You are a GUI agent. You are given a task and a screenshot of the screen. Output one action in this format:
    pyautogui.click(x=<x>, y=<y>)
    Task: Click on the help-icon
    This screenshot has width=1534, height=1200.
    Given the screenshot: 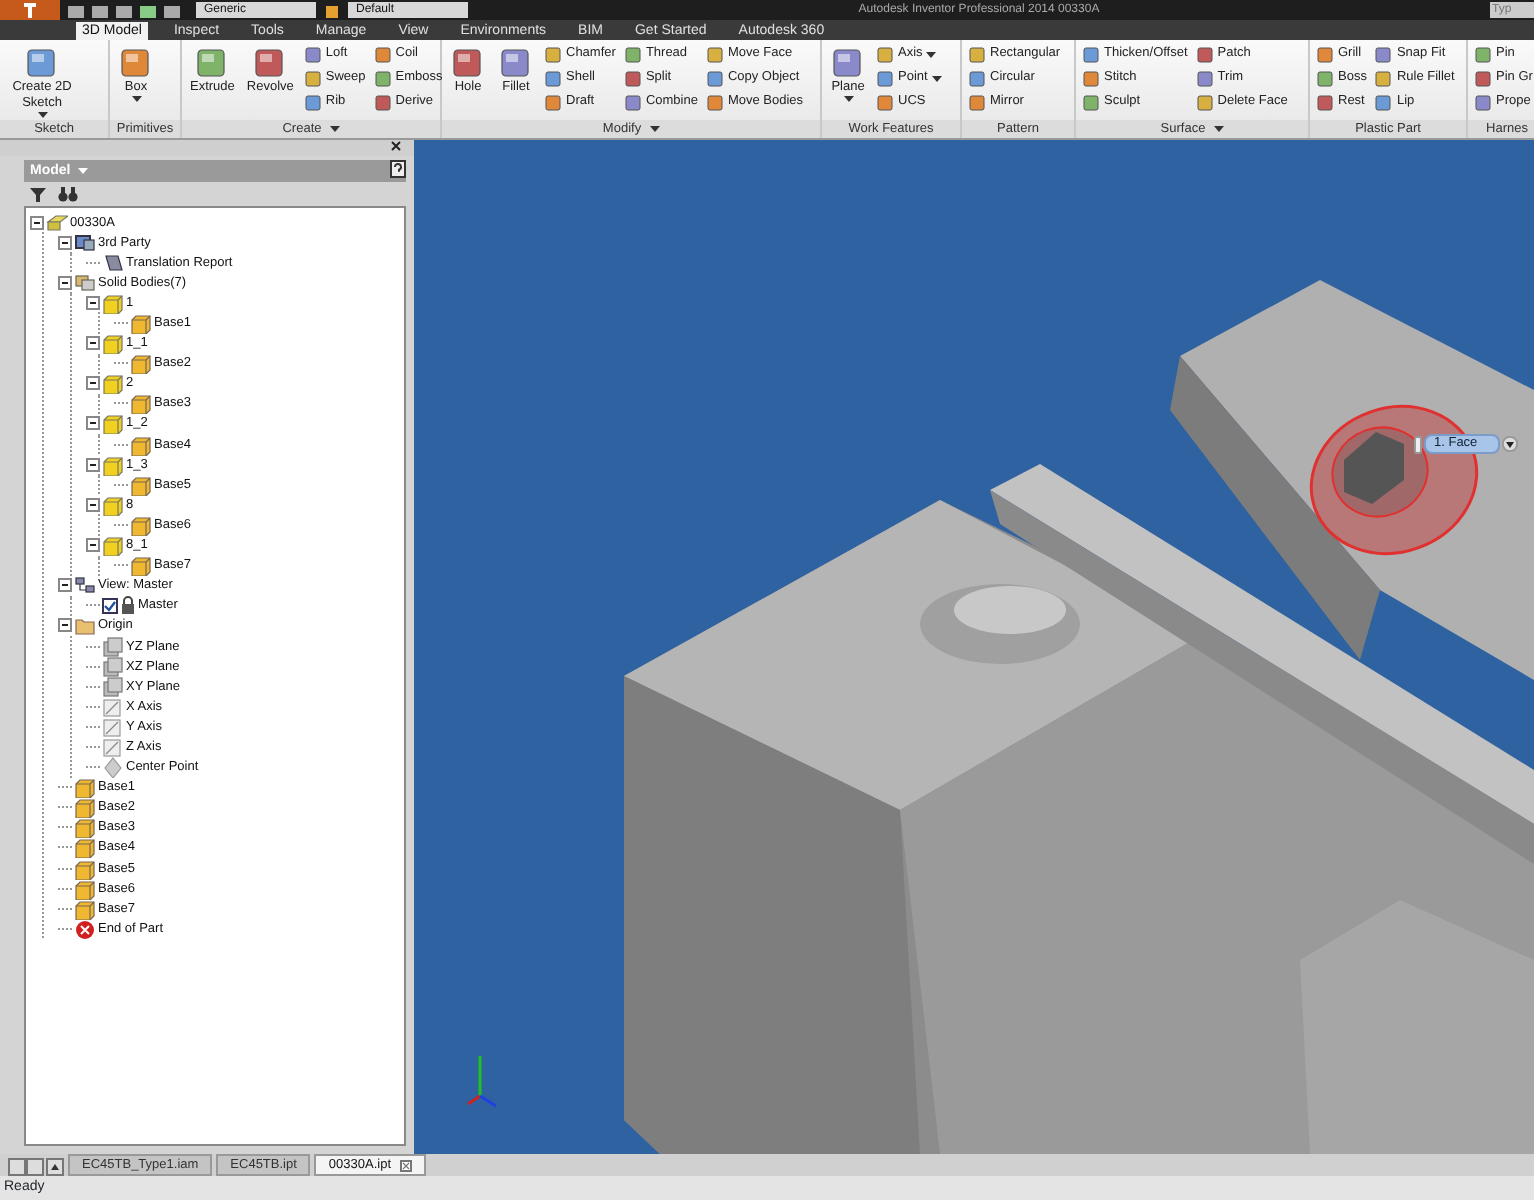 What is the action you would take?
    pyautogui.click(x=398, y=169)
    